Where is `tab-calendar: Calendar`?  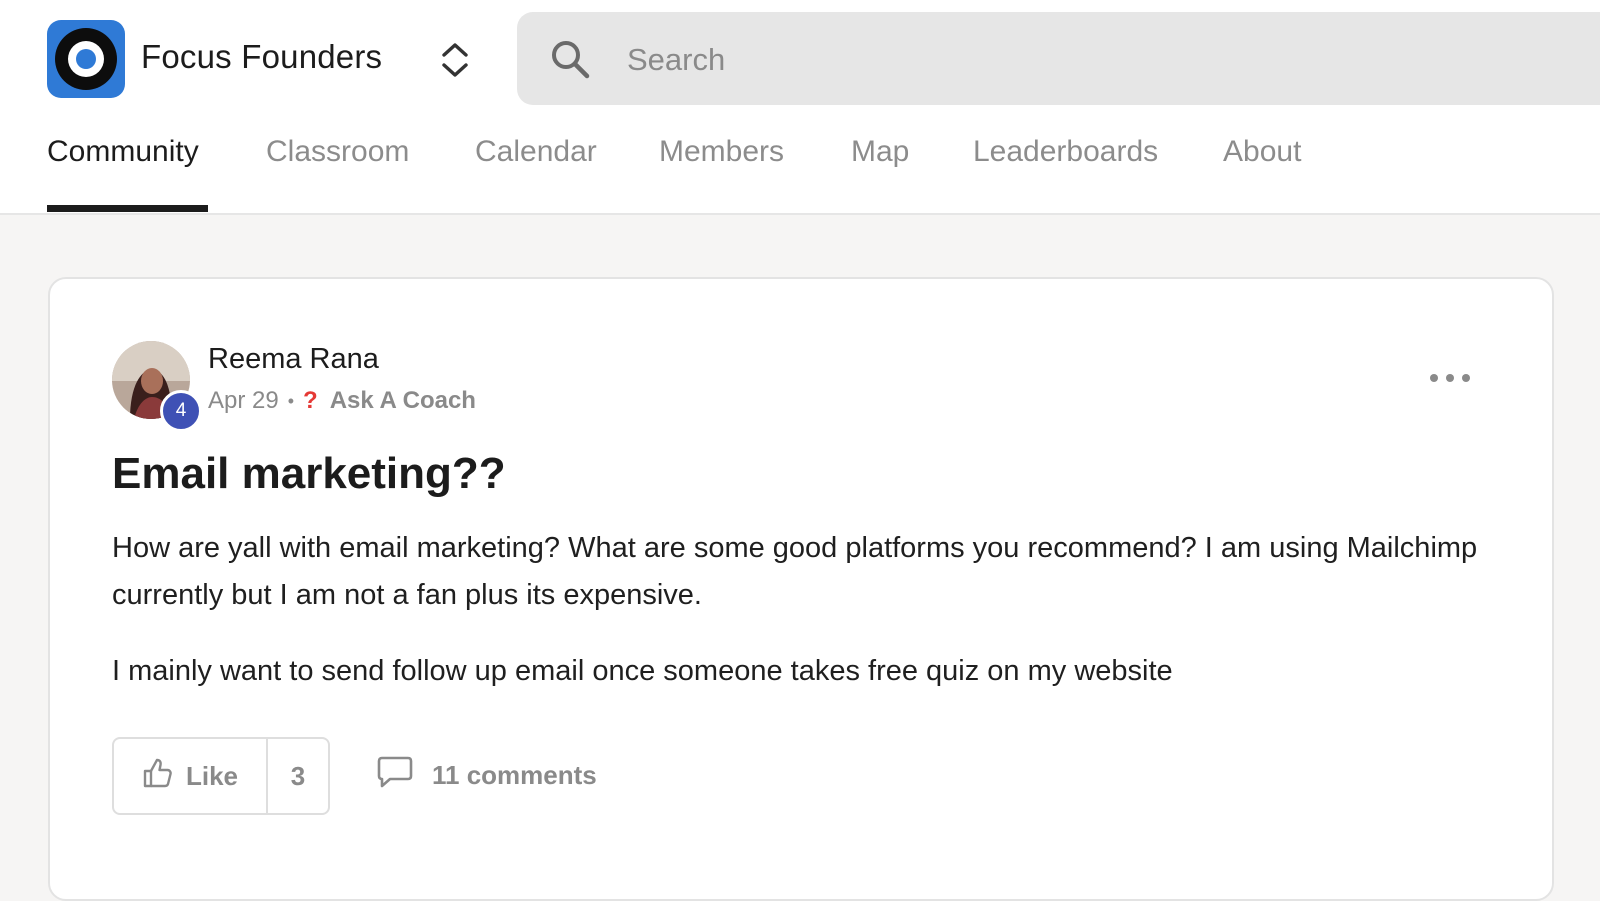 tab-calendar: Calendar is located at coordinates (536, 152).